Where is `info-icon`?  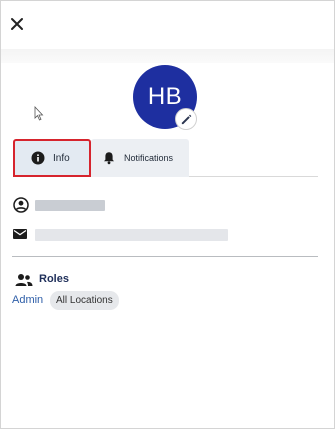
info-icon is located at coordinates (38, 158).